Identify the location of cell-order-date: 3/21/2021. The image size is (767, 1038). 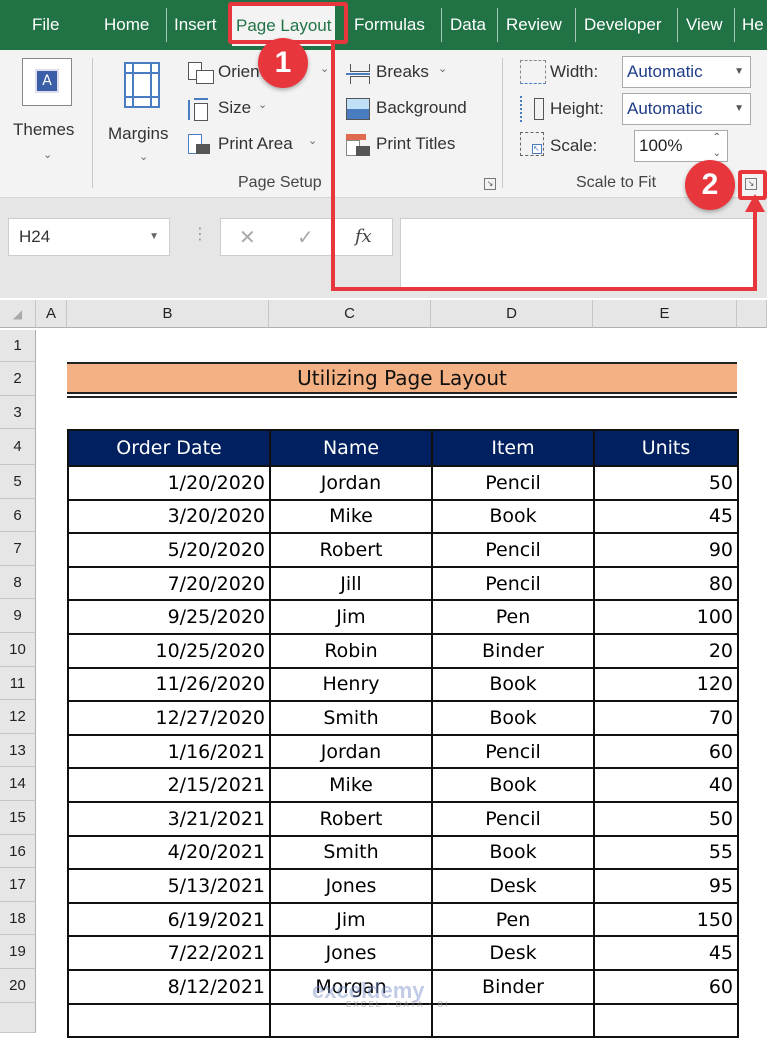
(169, 818).